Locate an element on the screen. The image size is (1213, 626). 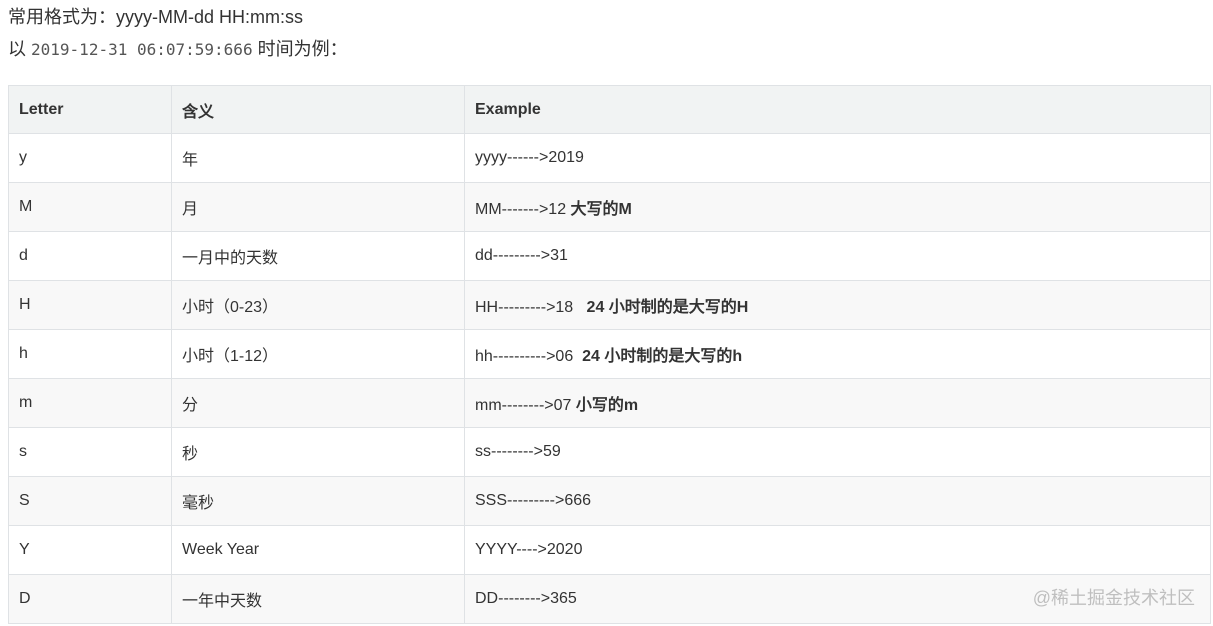
cell-letter: Y is located at coordinates (90, 550).